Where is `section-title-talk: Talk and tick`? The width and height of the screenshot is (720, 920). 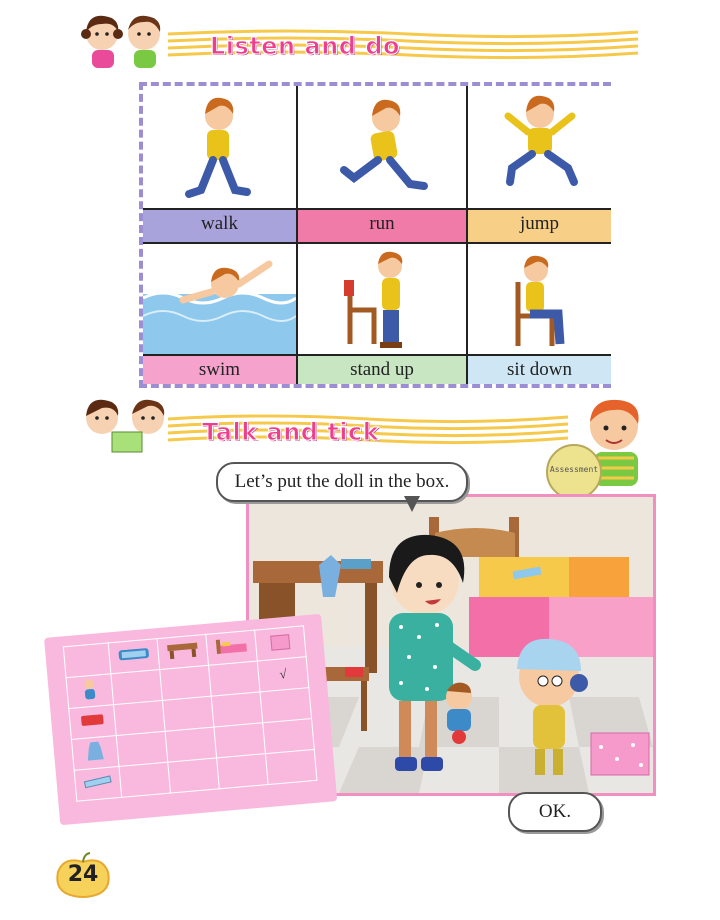
section-title-talk: Talk and tick is located at coordinates (290, 432).